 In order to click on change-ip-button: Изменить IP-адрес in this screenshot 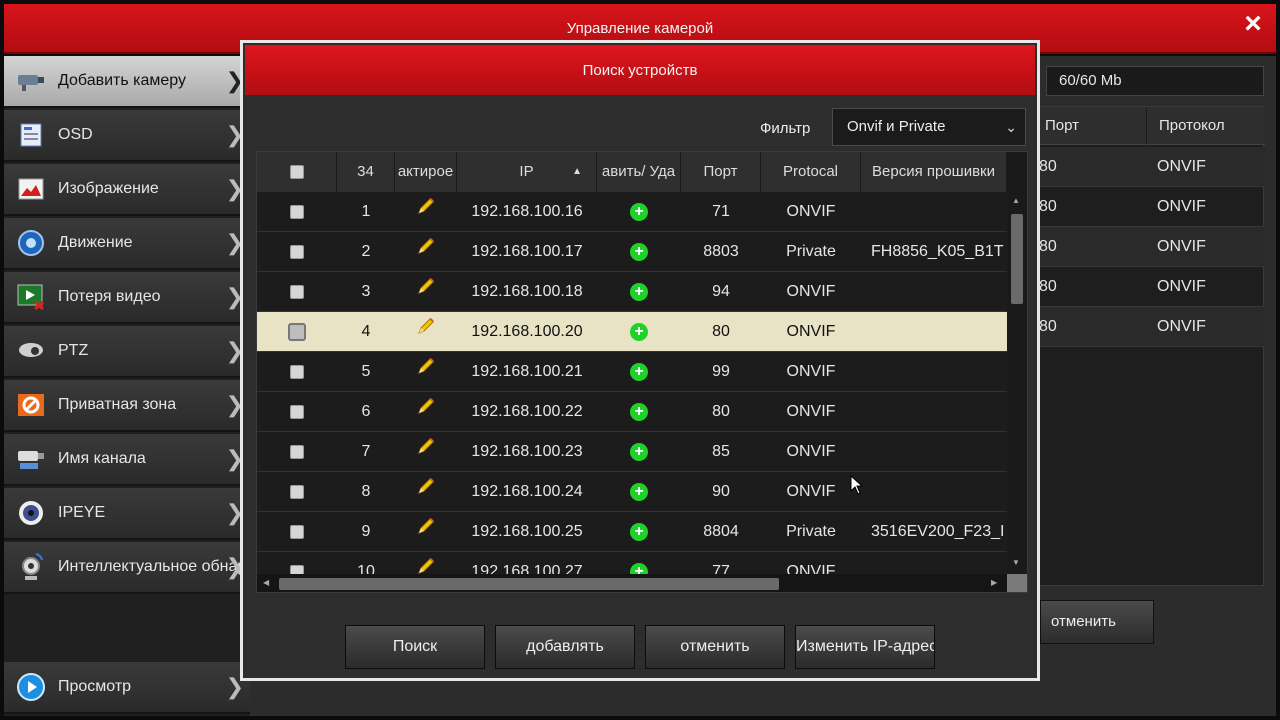, I will do `click(865, 647)`.